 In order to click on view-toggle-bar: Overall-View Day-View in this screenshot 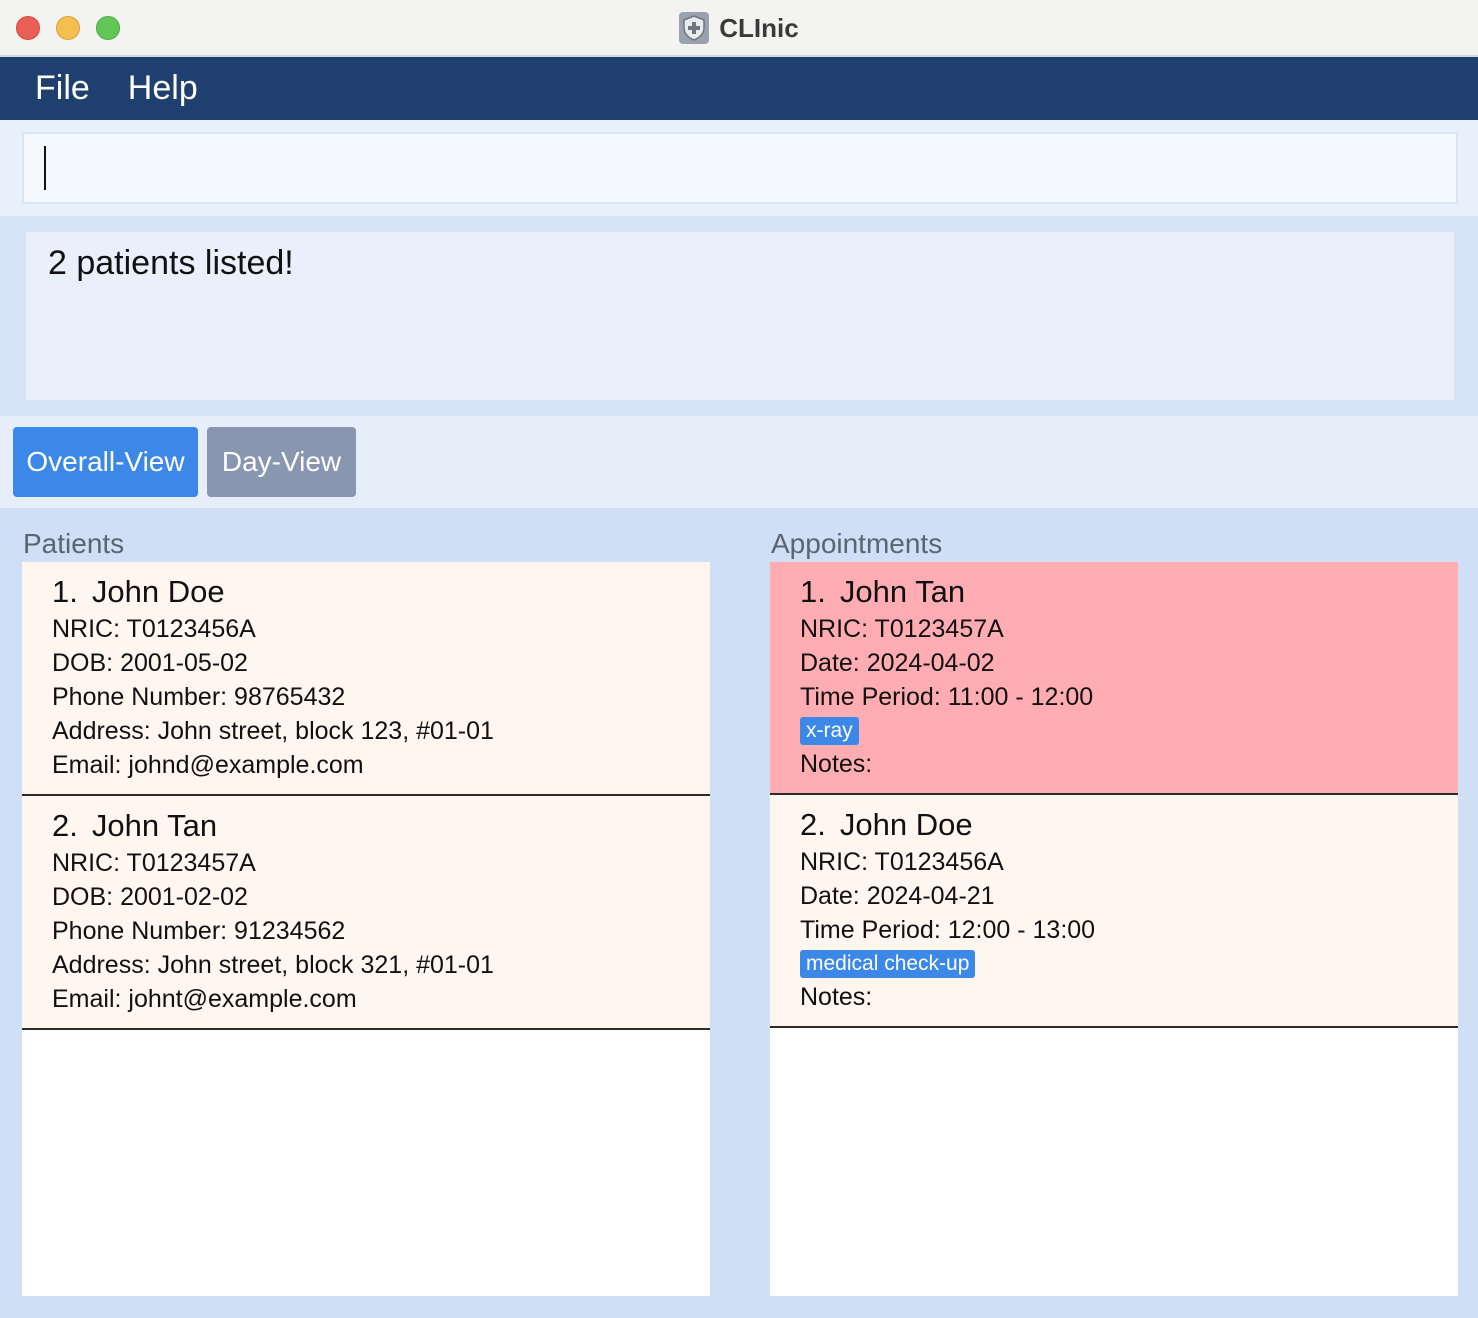, I will do `click(739, 462)`.